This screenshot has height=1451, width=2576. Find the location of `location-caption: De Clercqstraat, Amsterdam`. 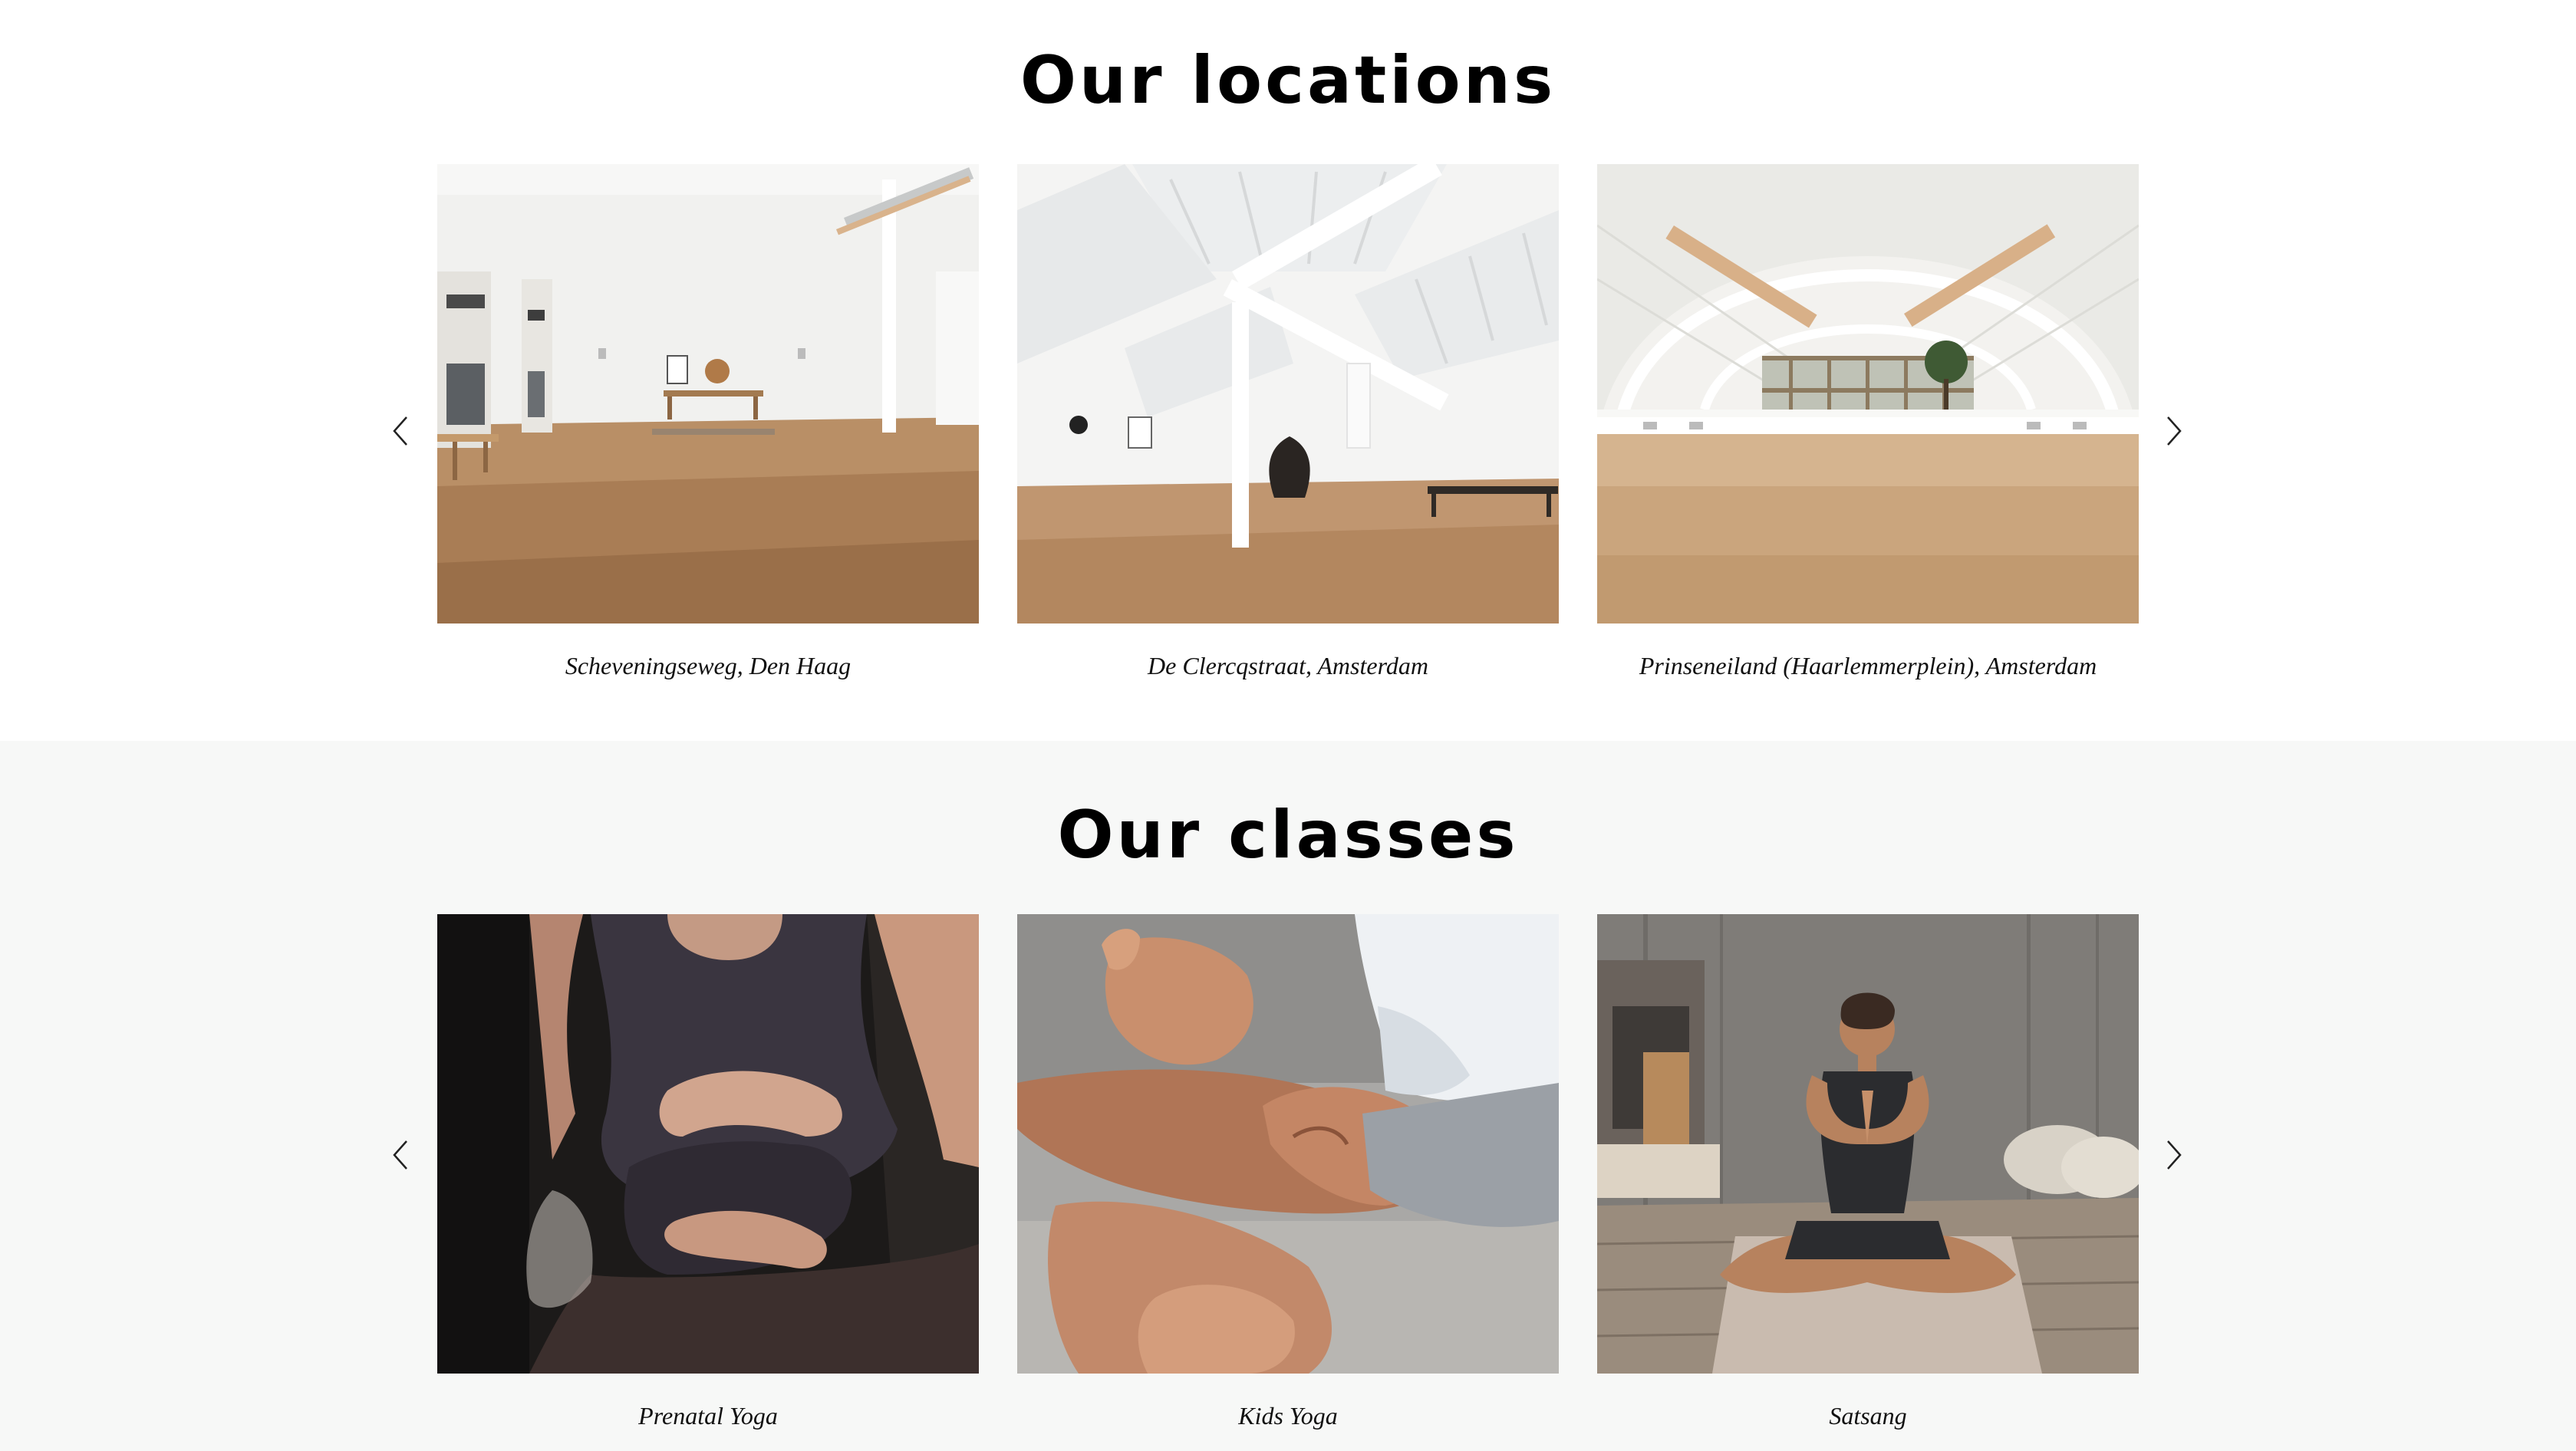

location-caption: De Clercqstraat, Amsterdam is located at coordinates (1288, 666).